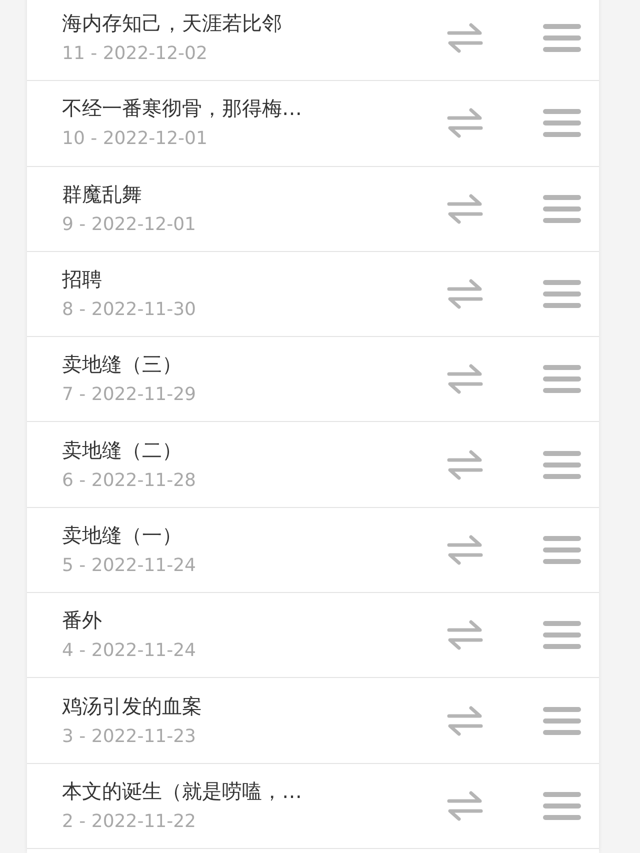  I want to click on chapter-date: 6 - 2022-11-28, so click(129, 480).